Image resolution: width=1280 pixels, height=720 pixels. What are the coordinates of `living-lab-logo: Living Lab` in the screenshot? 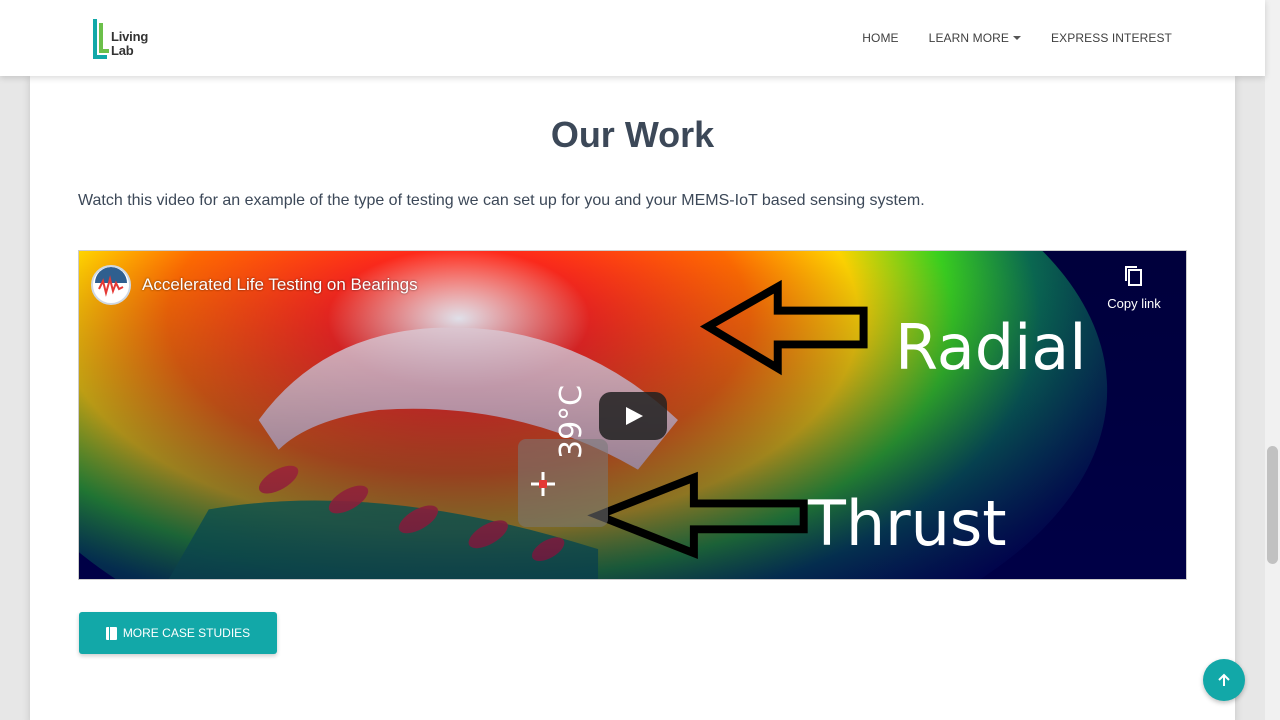 It's located at (128, 39).